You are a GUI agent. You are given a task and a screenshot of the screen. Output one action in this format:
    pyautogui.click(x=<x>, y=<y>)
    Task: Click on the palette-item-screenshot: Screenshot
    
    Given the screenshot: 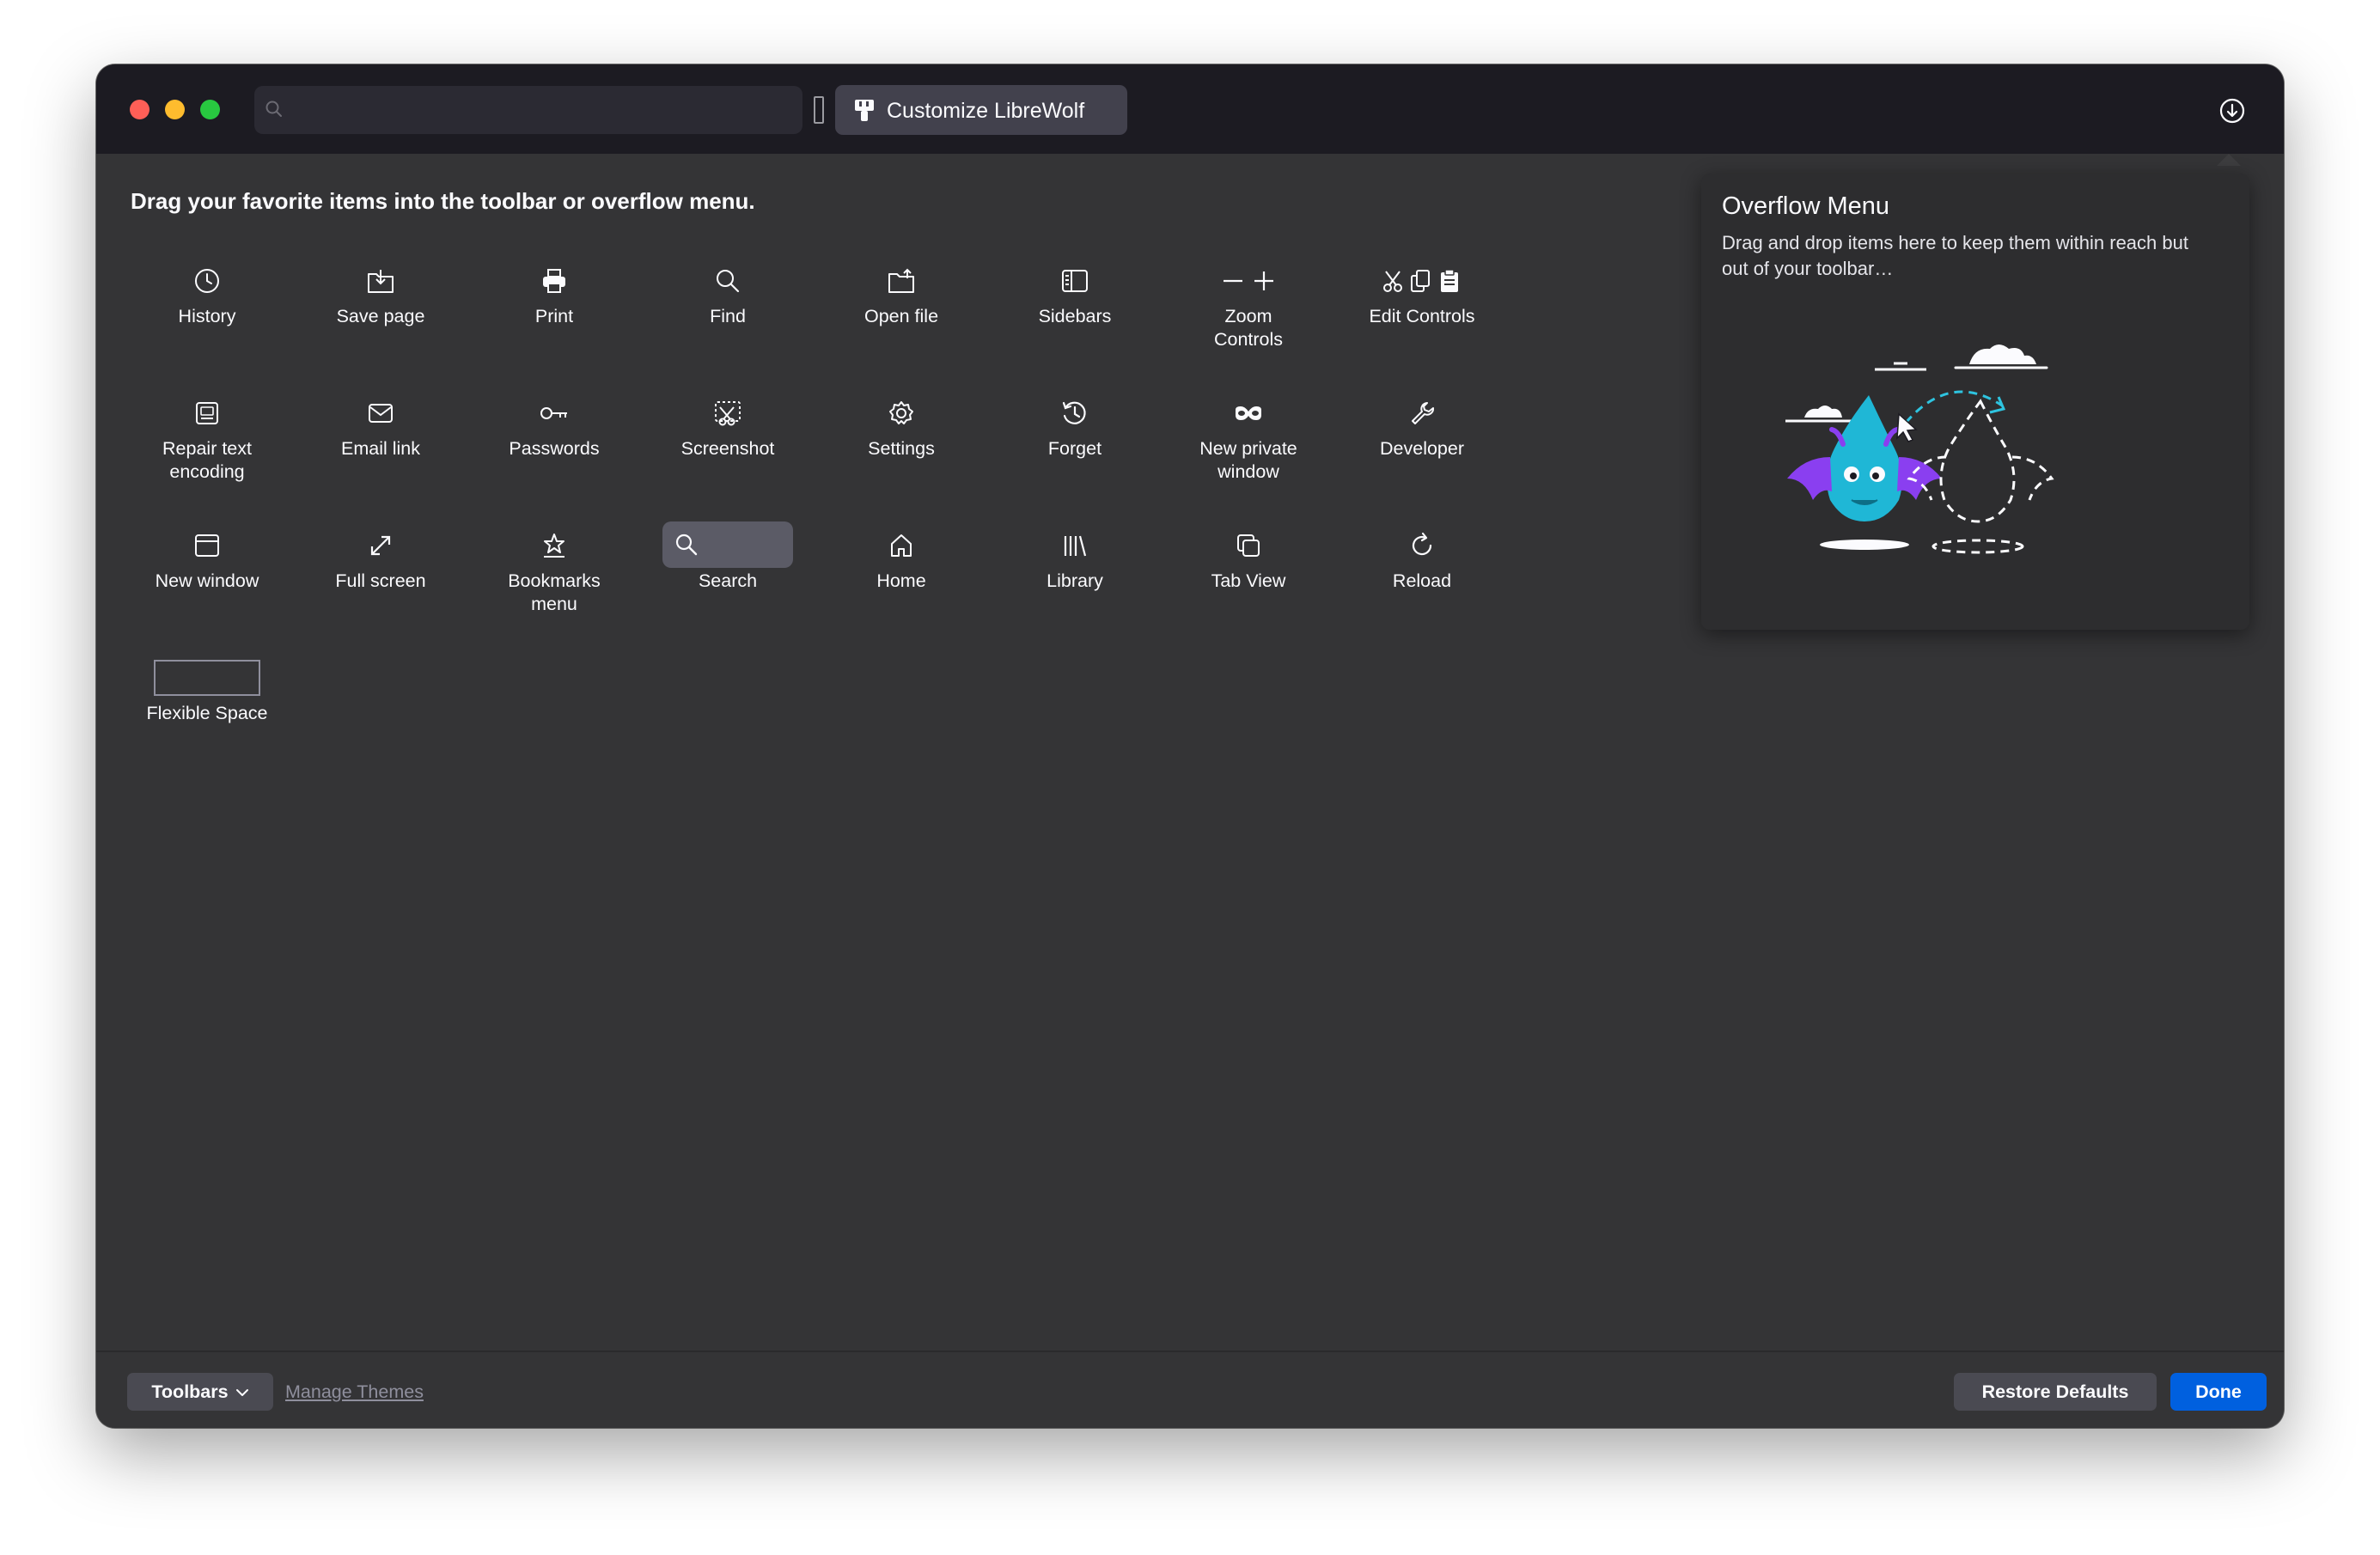 What is the action you would take?
    pyautogui.click(x=728, y=428)
    